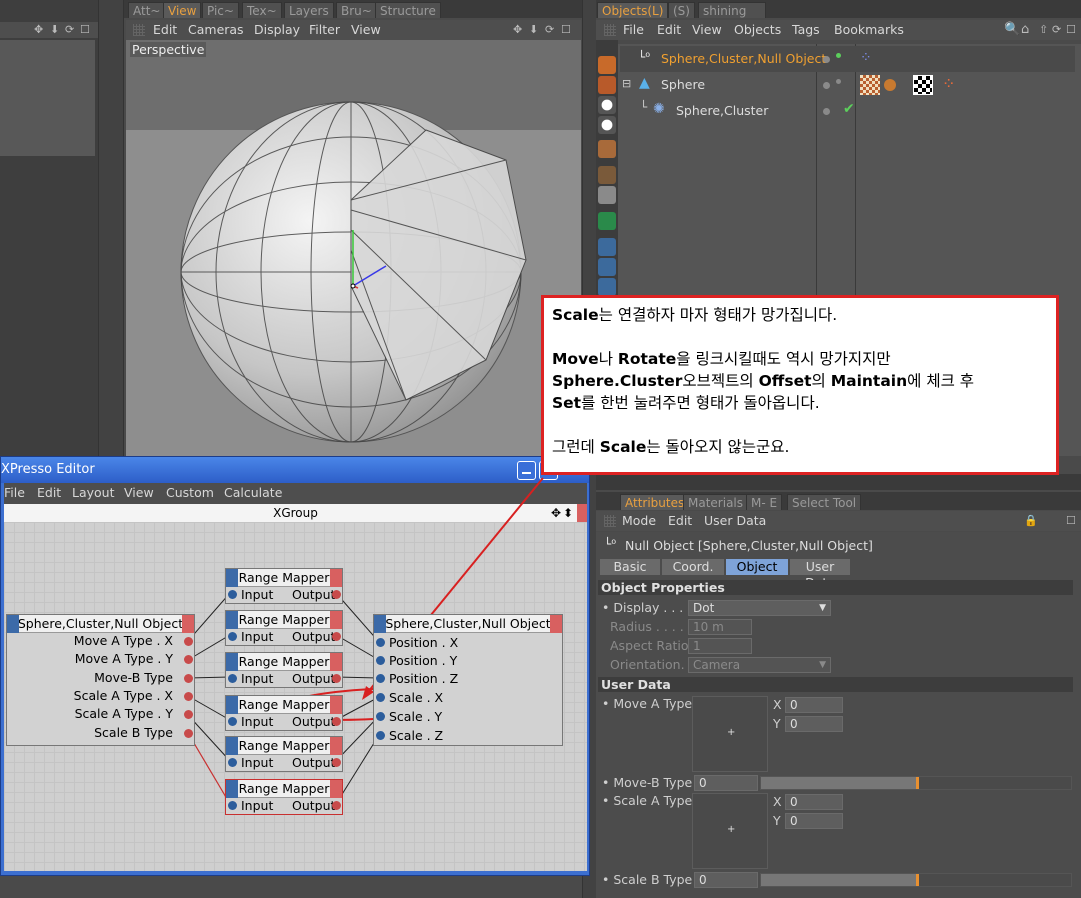 The width and height of the screenshot is (1081, 898). What do you see at coordinates (847, 85) in the screenshot?
I see `object-row-sphere: ⊟ ▲ Sphere ⁘` at bounding box center [847, 85].